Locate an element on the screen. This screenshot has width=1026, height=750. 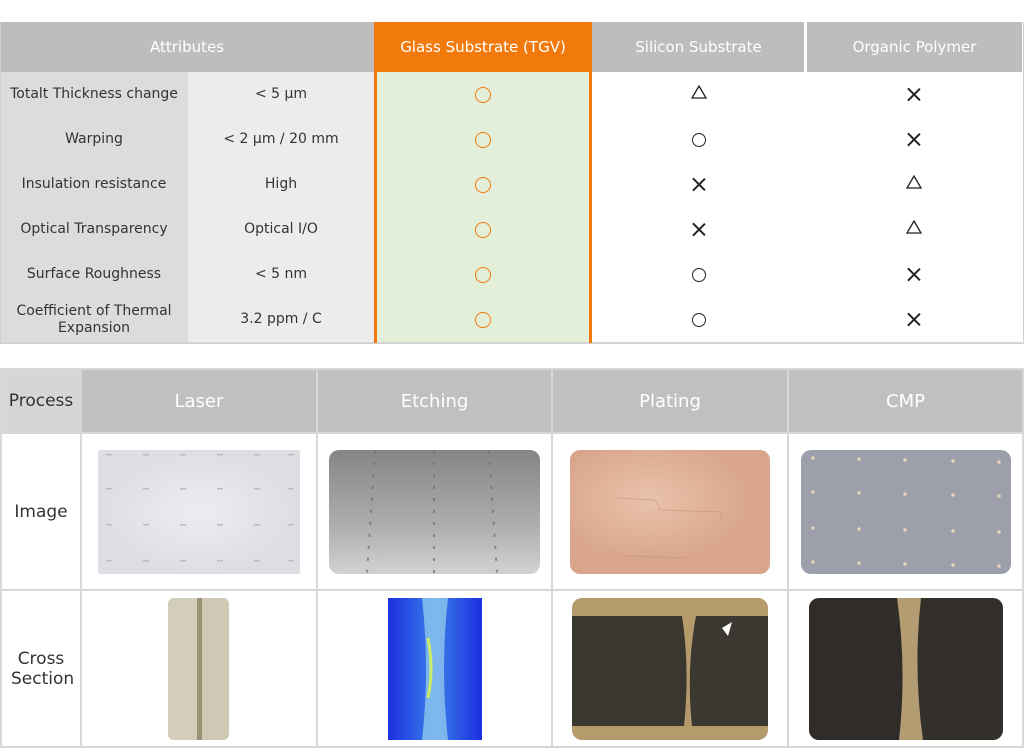
attribute-label: Surface Roughness is located at coordinates (94, 274).